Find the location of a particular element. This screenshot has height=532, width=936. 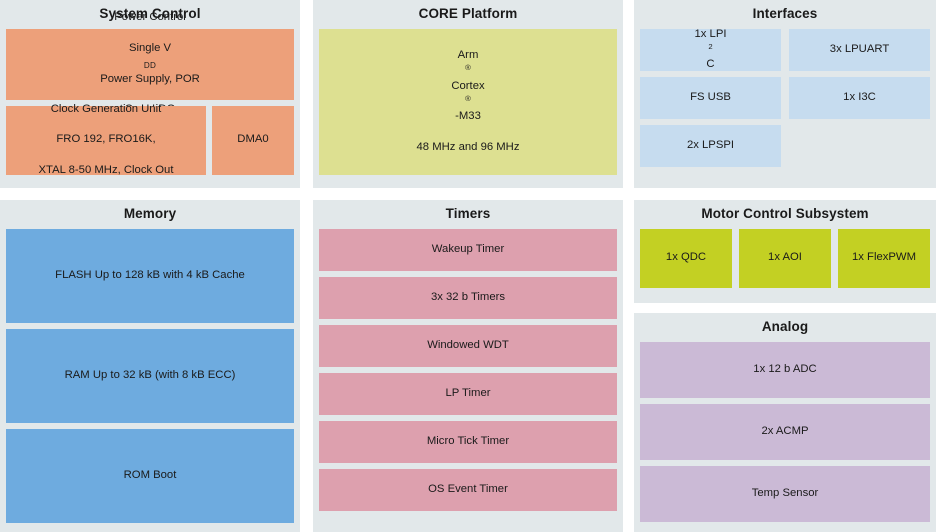

core-arm-label: Arm is located at coordinates (468, 54).